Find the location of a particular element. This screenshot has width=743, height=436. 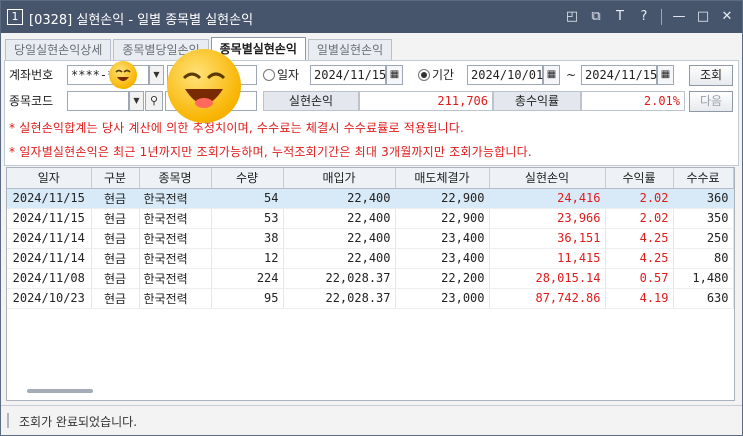

realized-pnl-value: 211,706 is located at coordinates (426, 101).